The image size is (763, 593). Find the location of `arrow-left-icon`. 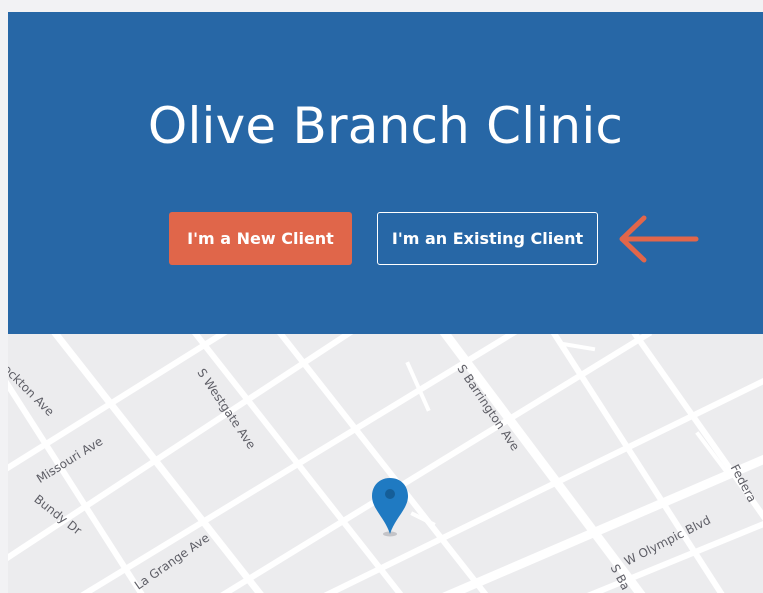

arrow-left-icon is located at coordinates (659, 239).